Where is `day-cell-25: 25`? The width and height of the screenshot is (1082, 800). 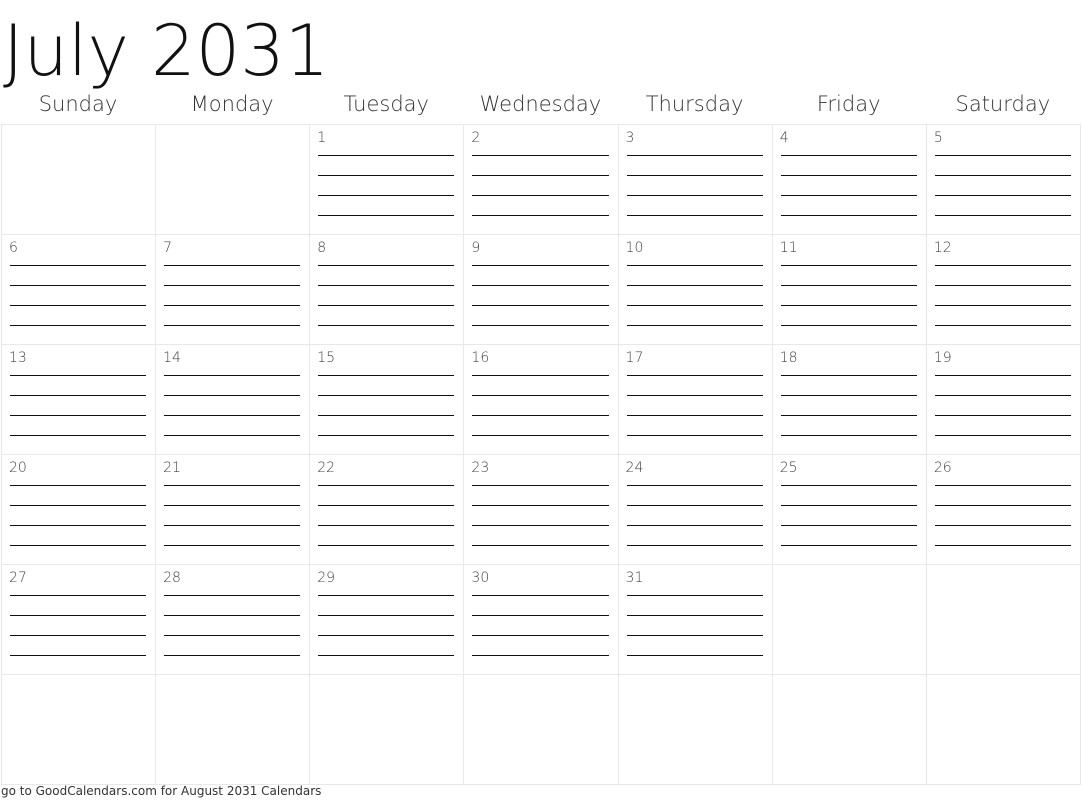 day-cell-25: 25 is located at coordinates (849, 509).